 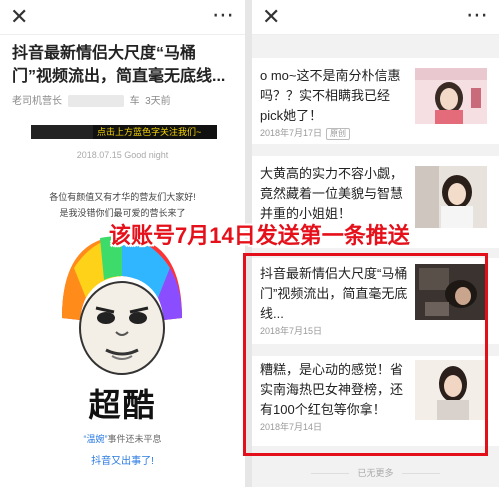 What do you see at coordinates (122, 405) in the screenshot?
I see `meme-caption: 超酷` at bounding box center [122, 405].